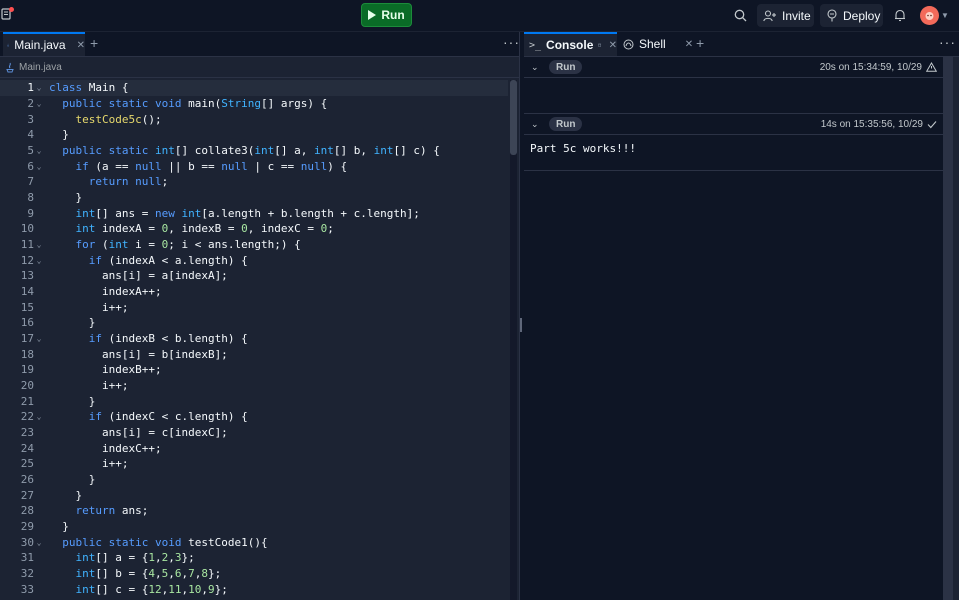  I want to click on code-line: 11 ⌄ for (int i = 0; i < ans.length;) {, so click(254, 245).